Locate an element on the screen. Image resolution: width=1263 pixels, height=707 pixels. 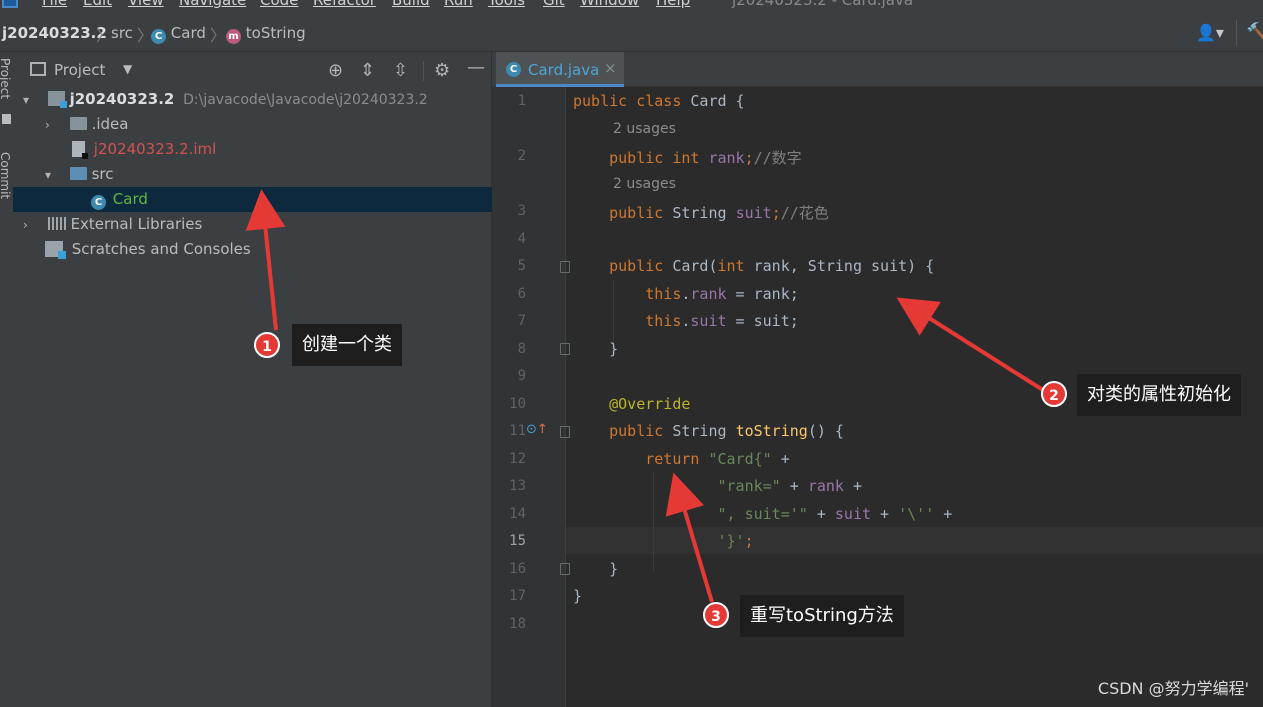
annotation-badge-1: 1 is located at coordinates (267, 345).